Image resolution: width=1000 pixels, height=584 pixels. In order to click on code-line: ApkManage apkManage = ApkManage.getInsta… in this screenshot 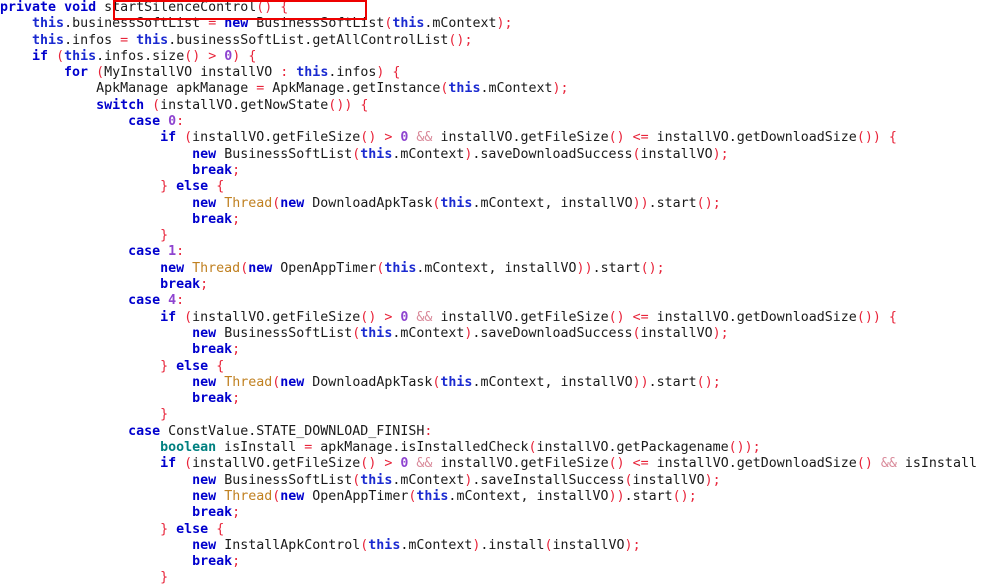, I will do `click(332, 89)`.